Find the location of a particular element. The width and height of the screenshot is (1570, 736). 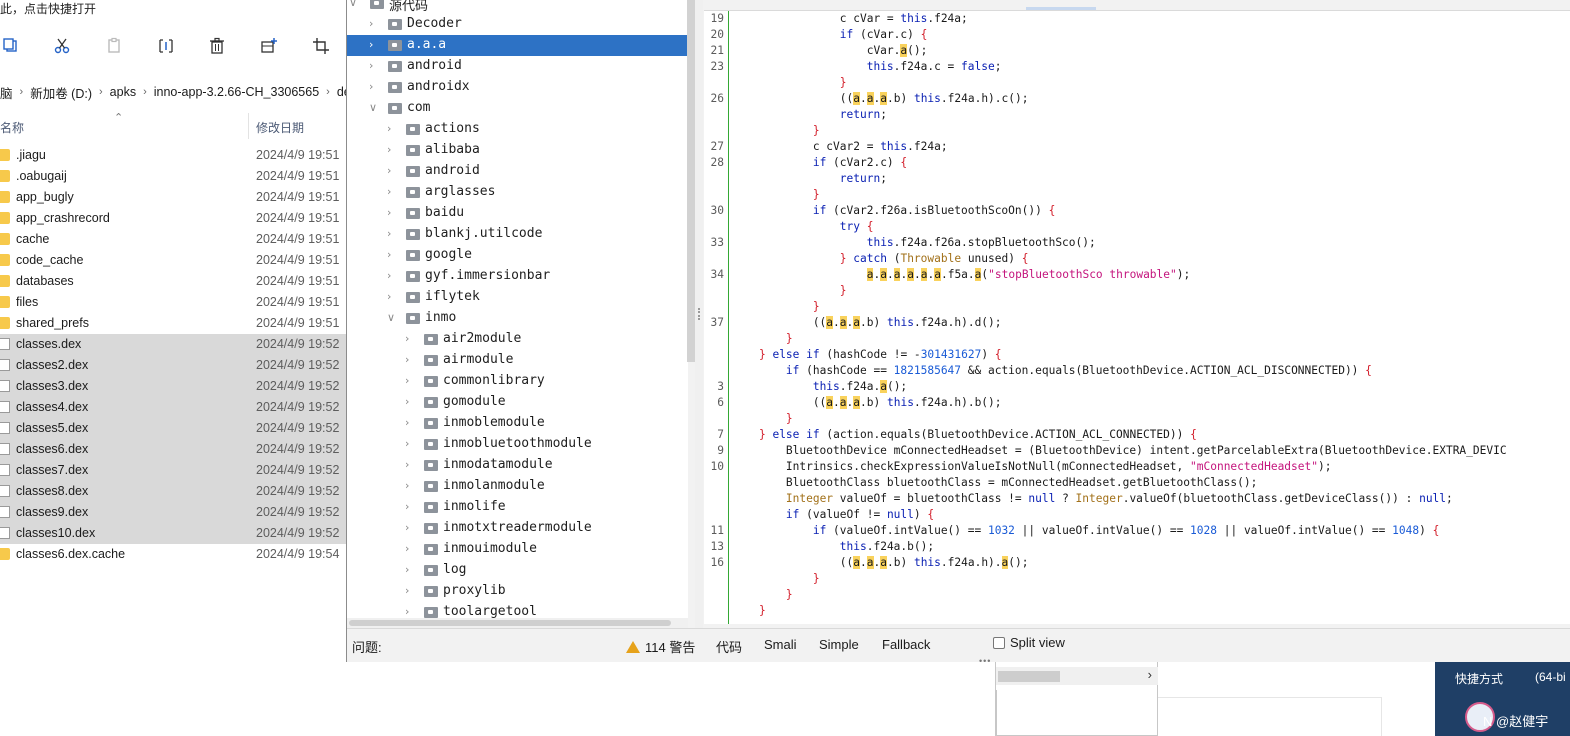

column-date-header: 修改日期 is located at coordinates (280, 127).